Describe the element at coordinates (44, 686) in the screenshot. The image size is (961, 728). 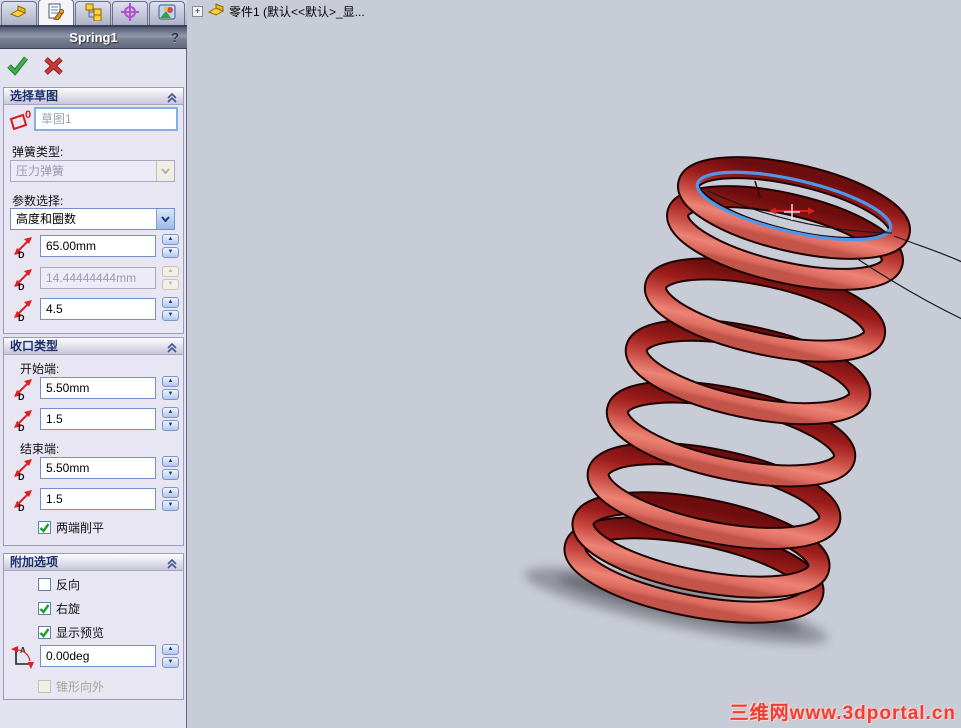
I see `checkbox-disabled-icon` at that location.